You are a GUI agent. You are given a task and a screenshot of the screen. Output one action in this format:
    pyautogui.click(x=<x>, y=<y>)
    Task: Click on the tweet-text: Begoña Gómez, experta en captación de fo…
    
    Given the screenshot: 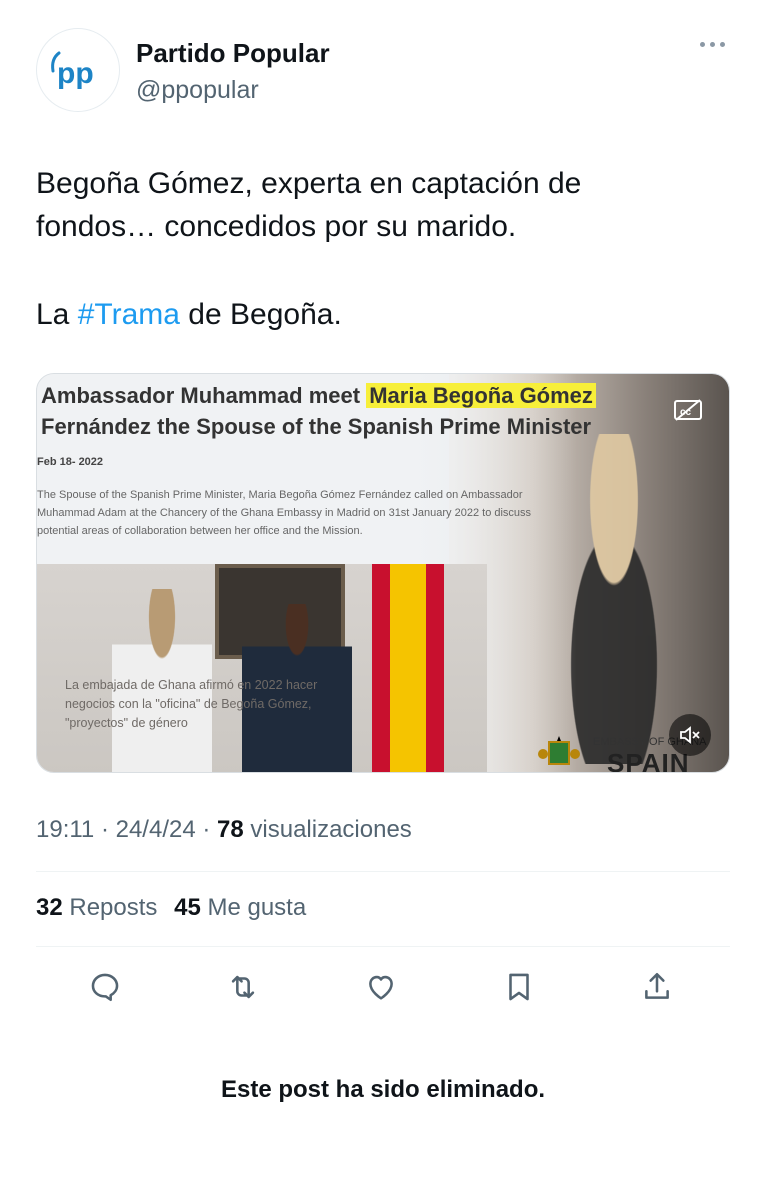 What is the action you would take?
    pyautogui.click(x=383, y=249)
    